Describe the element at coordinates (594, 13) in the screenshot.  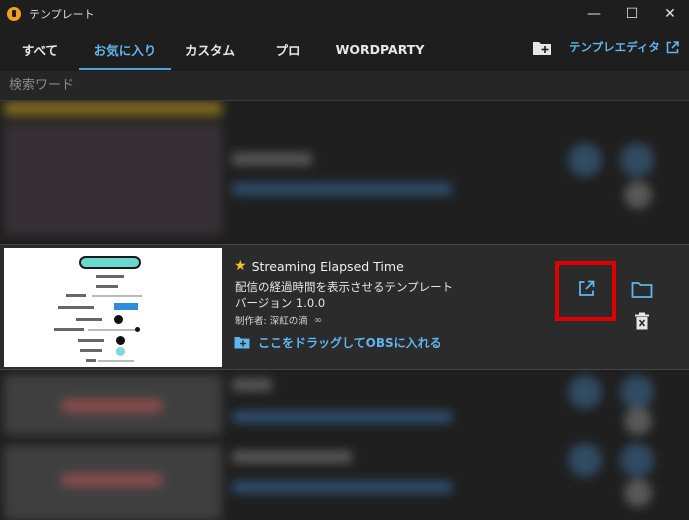
I see `minimize-button: —` at that location.